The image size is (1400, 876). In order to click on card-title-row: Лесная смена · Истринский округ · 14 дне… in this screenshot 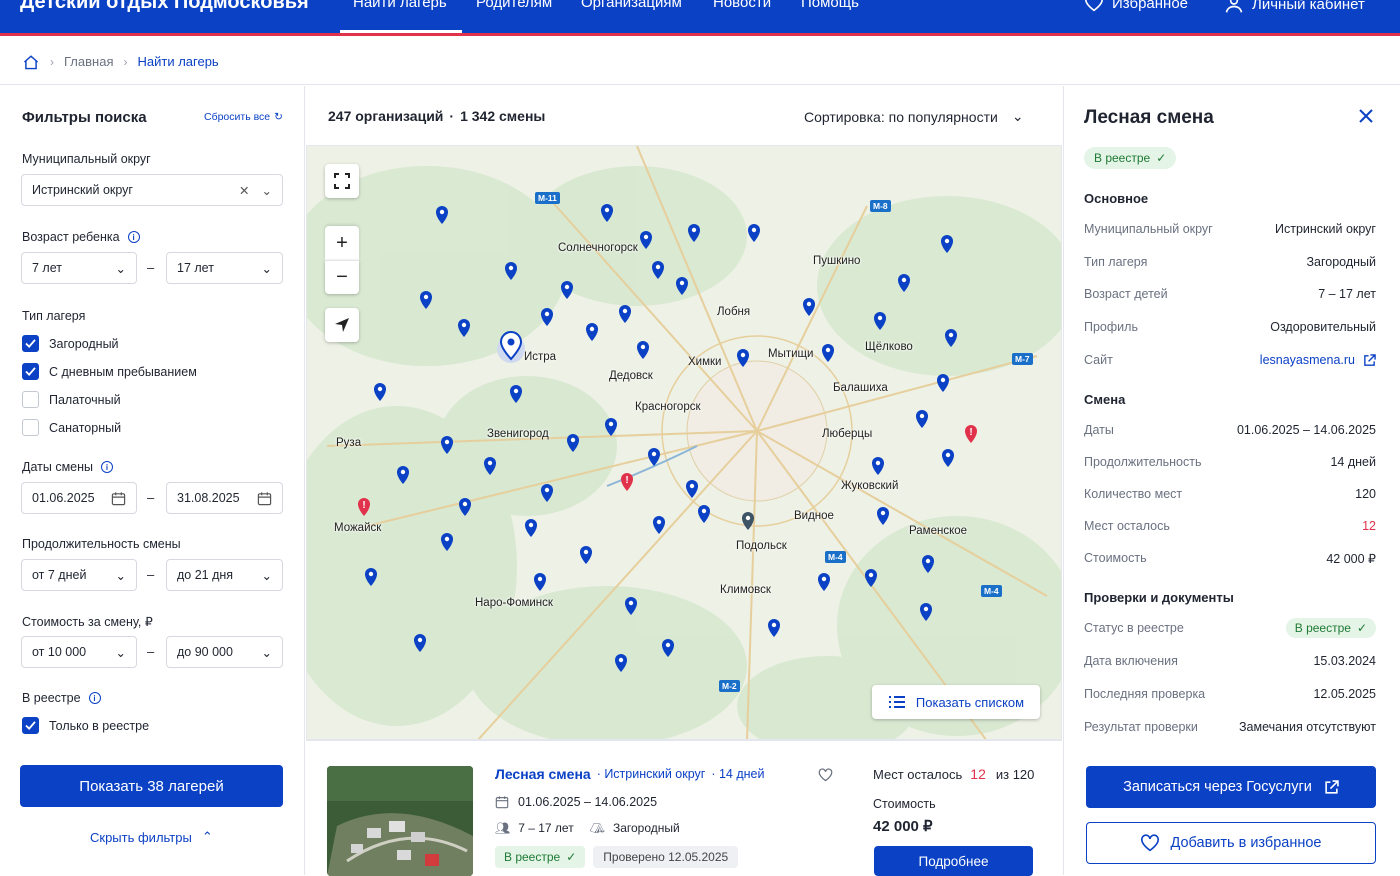, I will do `click(629, 774)`.